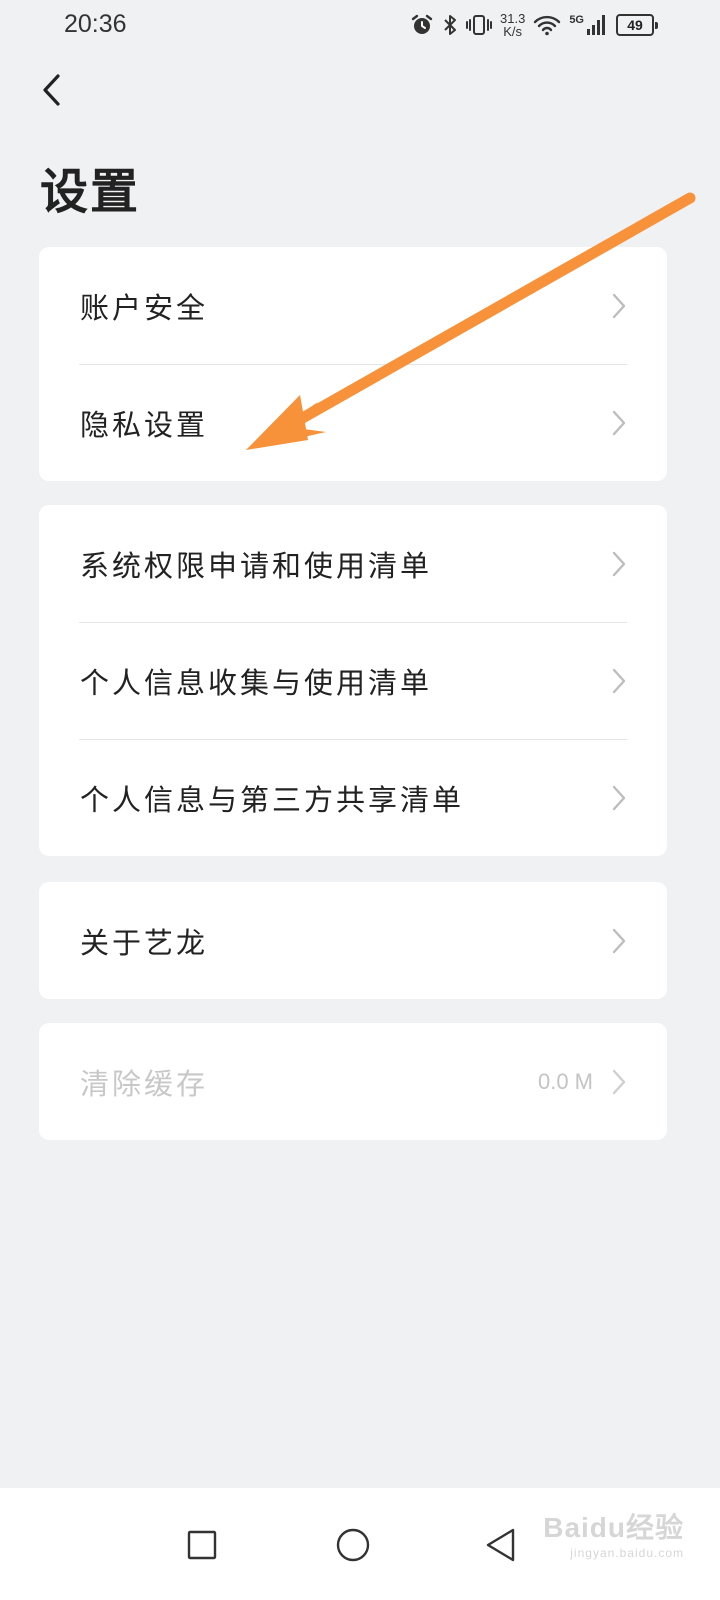 This screenshot has width=720, height=1600. I want to click on item-label: 系统权限申请和使用清单, so click(256, 565).